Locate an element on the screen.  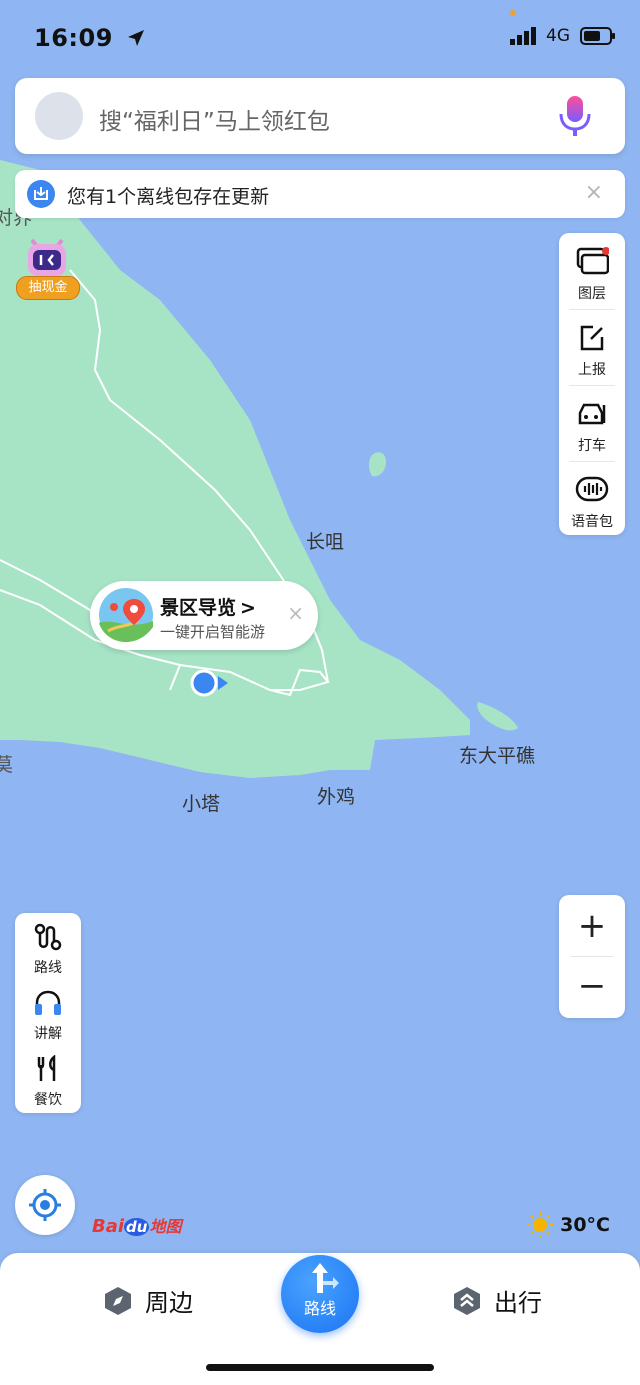
tool-voice-pack: 语音包 is located at coordinates (592, 503).